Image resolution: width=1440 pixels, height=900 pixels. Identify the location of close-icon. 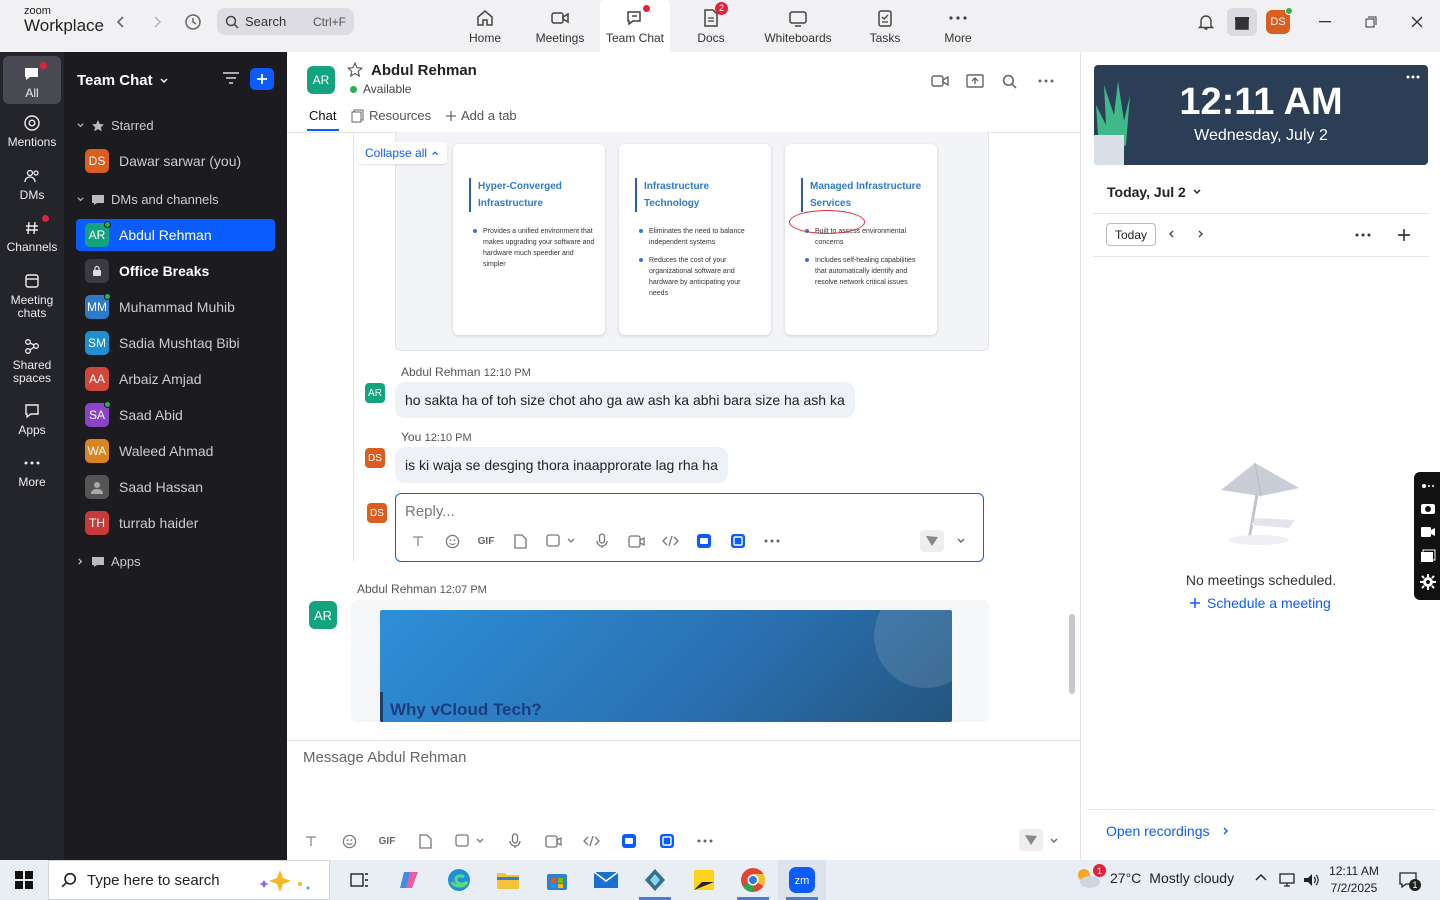
(1417, 22).